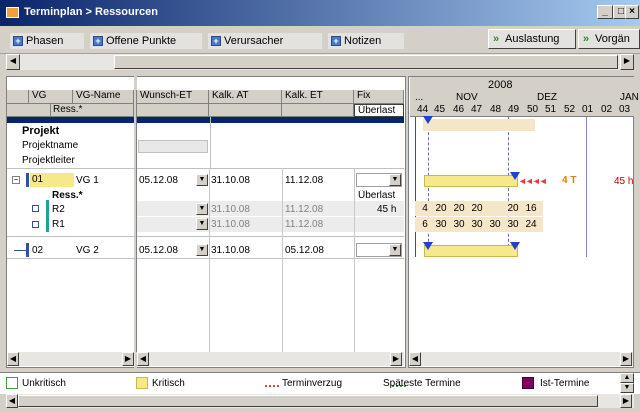 The height and width of the screenshot is (412, 640). I want to click on r2-value: 4, so click(425, 208).